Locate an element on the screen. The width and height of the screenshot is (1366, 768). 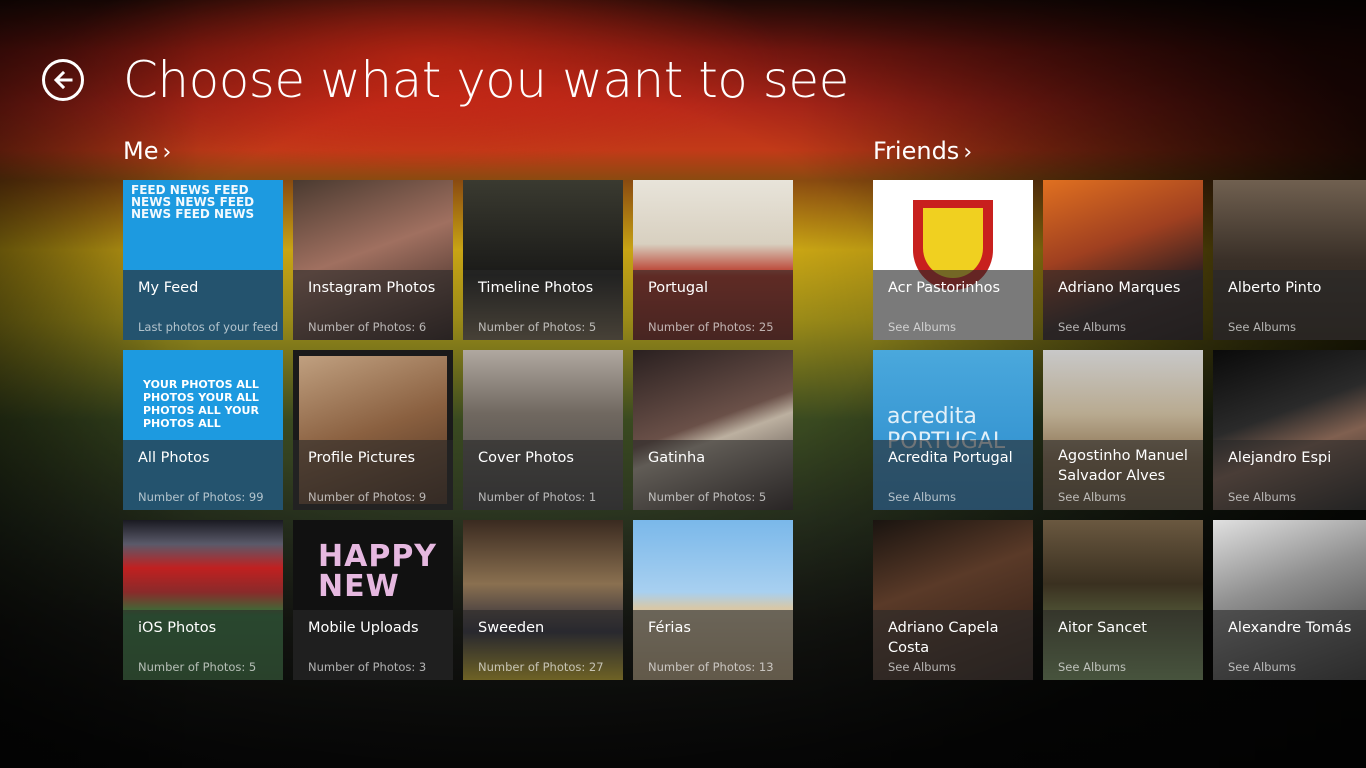
friend-tile-alexandre-tomas: Alexandre Tomás See Albums is located at coordinates (1289, 600).